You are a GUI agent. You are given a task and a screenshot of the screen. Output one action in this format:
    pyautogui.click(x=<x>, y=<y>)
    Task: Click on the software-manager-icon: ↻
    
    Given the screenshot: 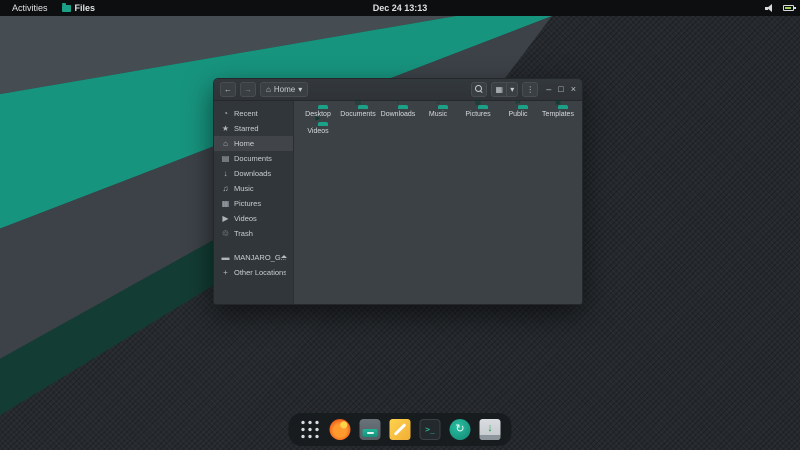 What is the action you would take?
    pyautogui.click(x=460, y=429)
    